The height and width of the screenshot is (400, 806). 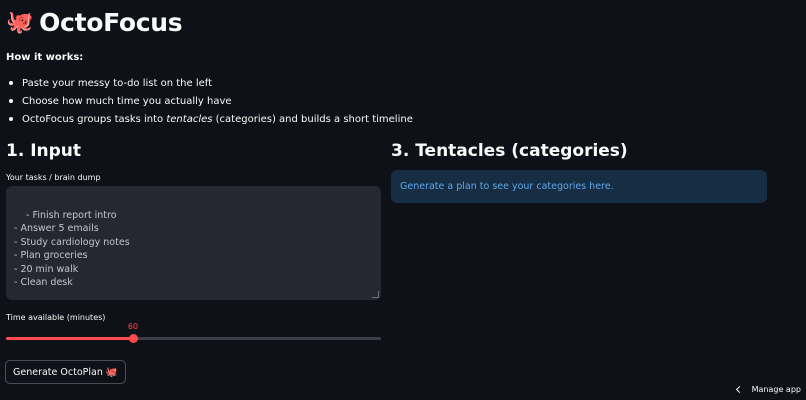 I want to click on list-item: Choose how much time you actually have, so click(x=209, y=101).